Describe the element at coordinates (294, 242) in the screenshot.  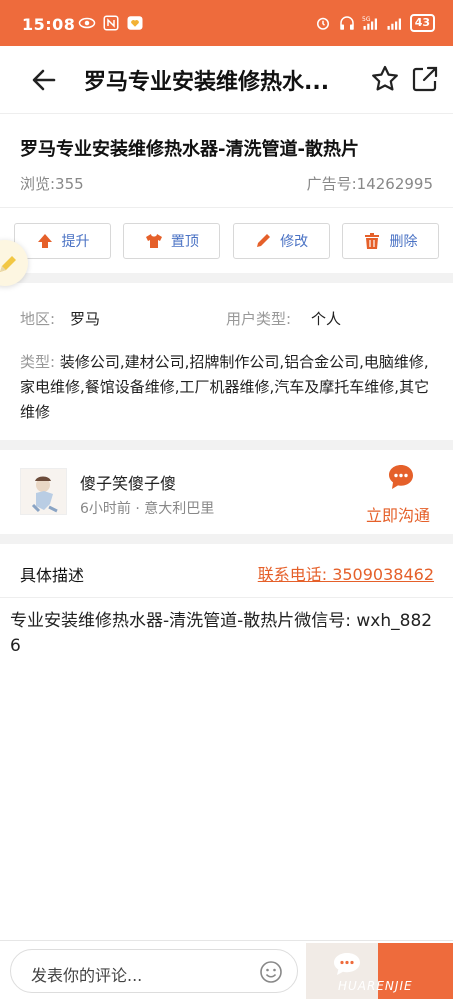
I see `edit-label: 修改` at that location.